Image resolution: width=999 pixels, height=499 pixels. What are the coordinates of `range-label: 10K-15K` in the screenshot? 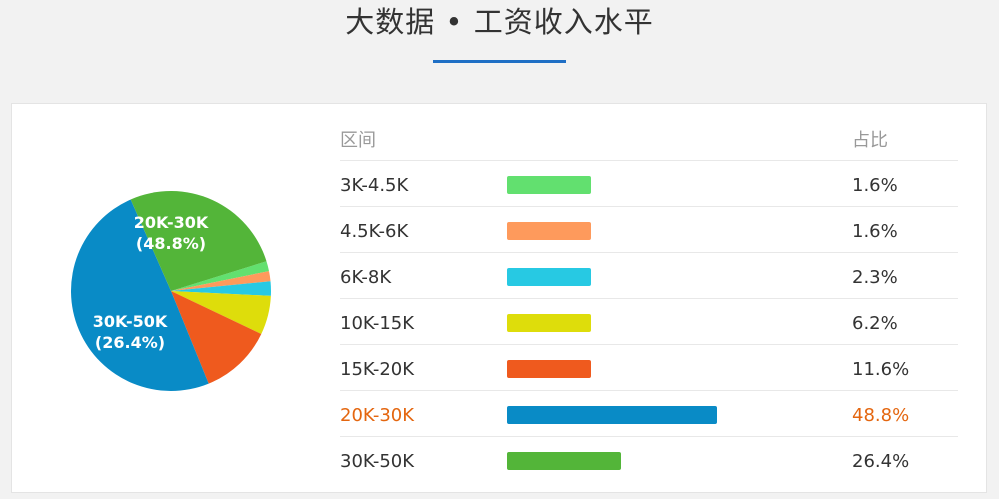 It's located at (377, 323).